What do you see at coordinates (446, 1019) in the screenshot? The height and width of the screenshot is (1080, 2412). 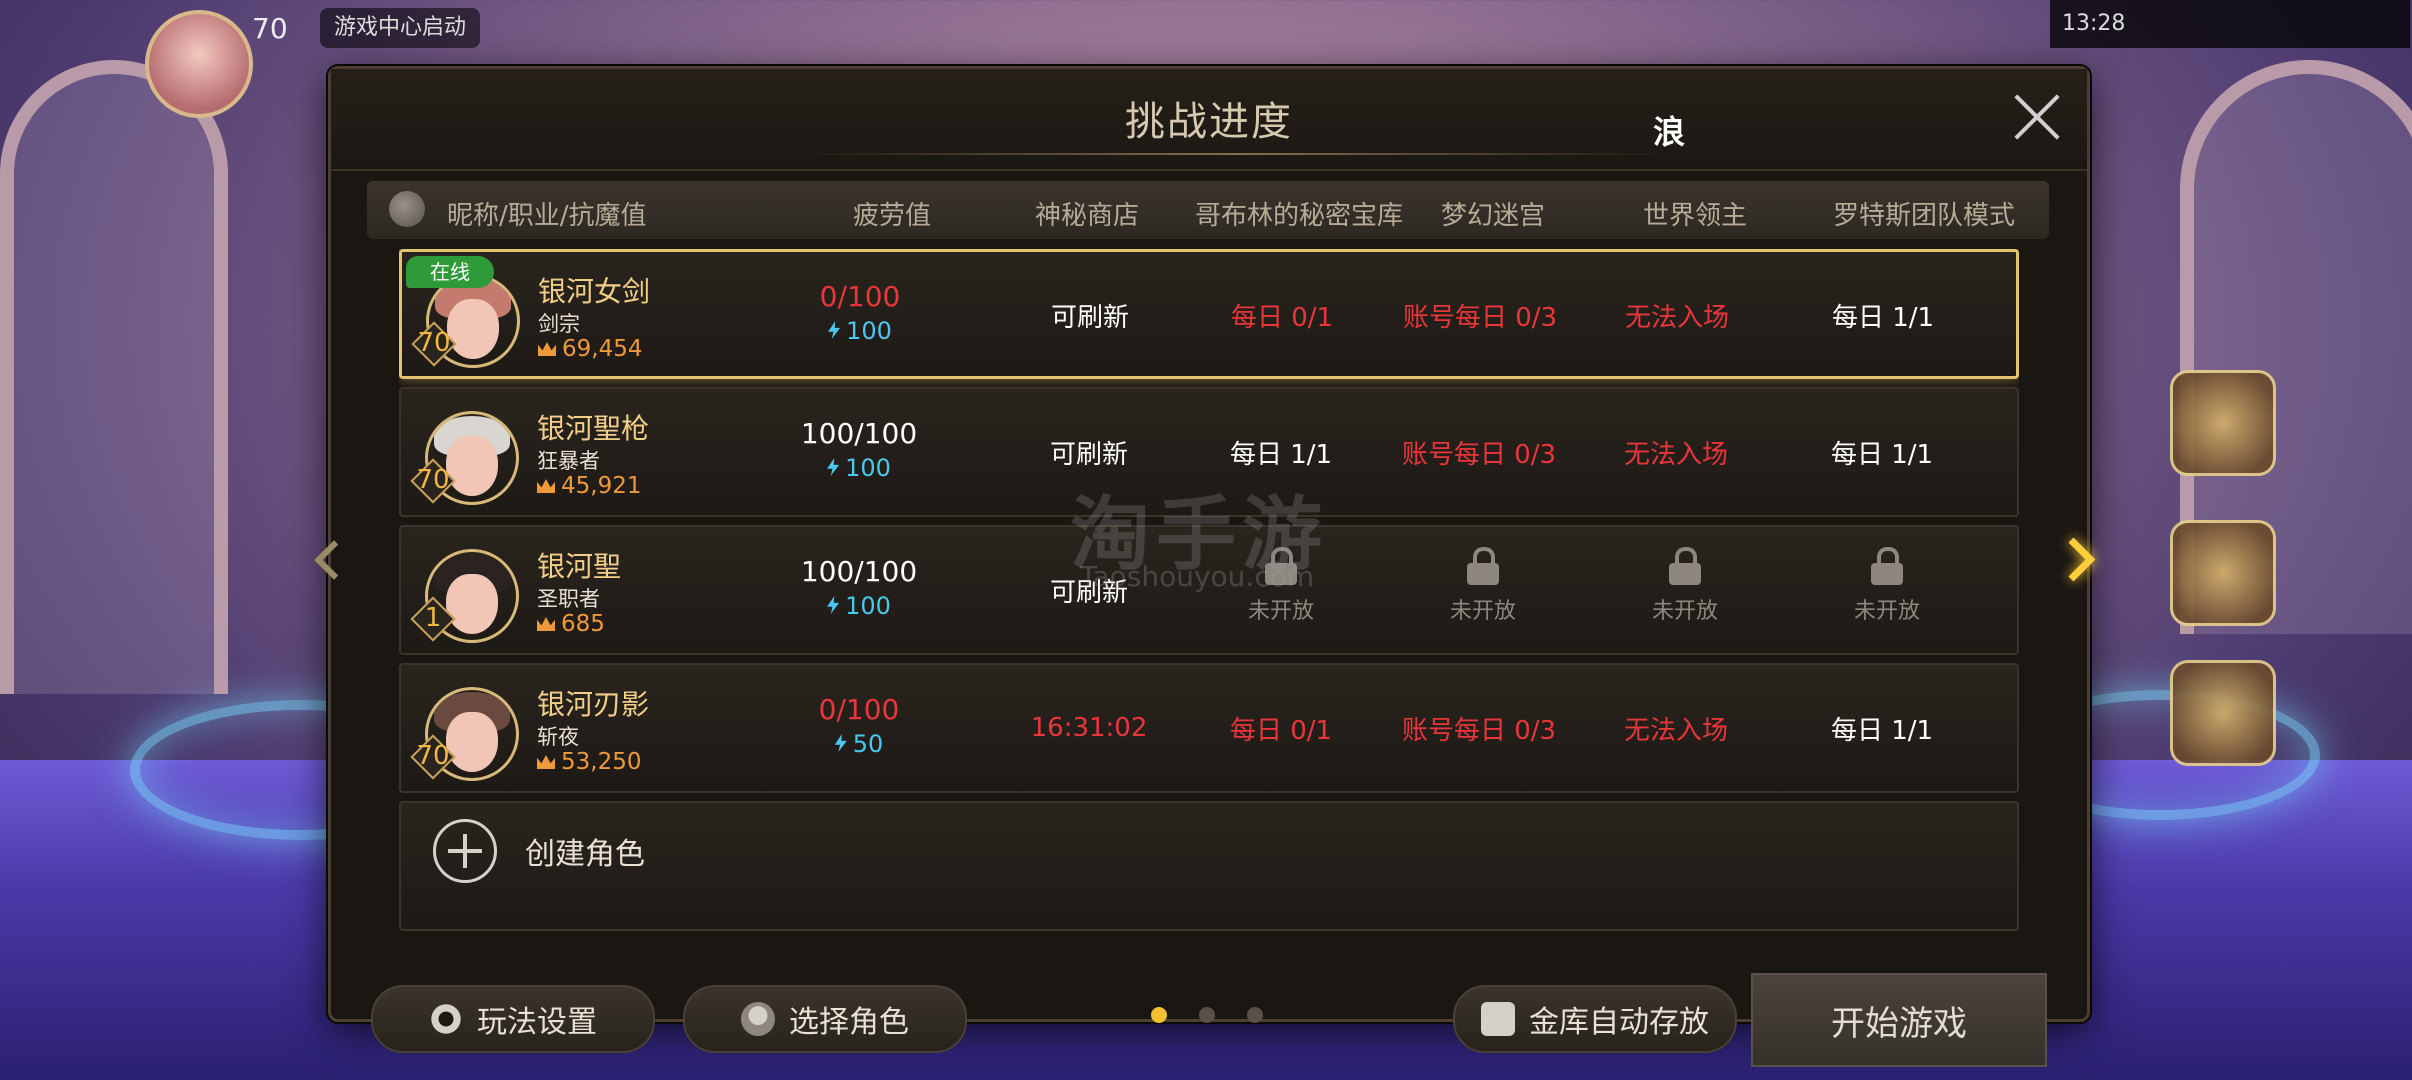 I see `gear-icon` at bounding box center [446, 1019].